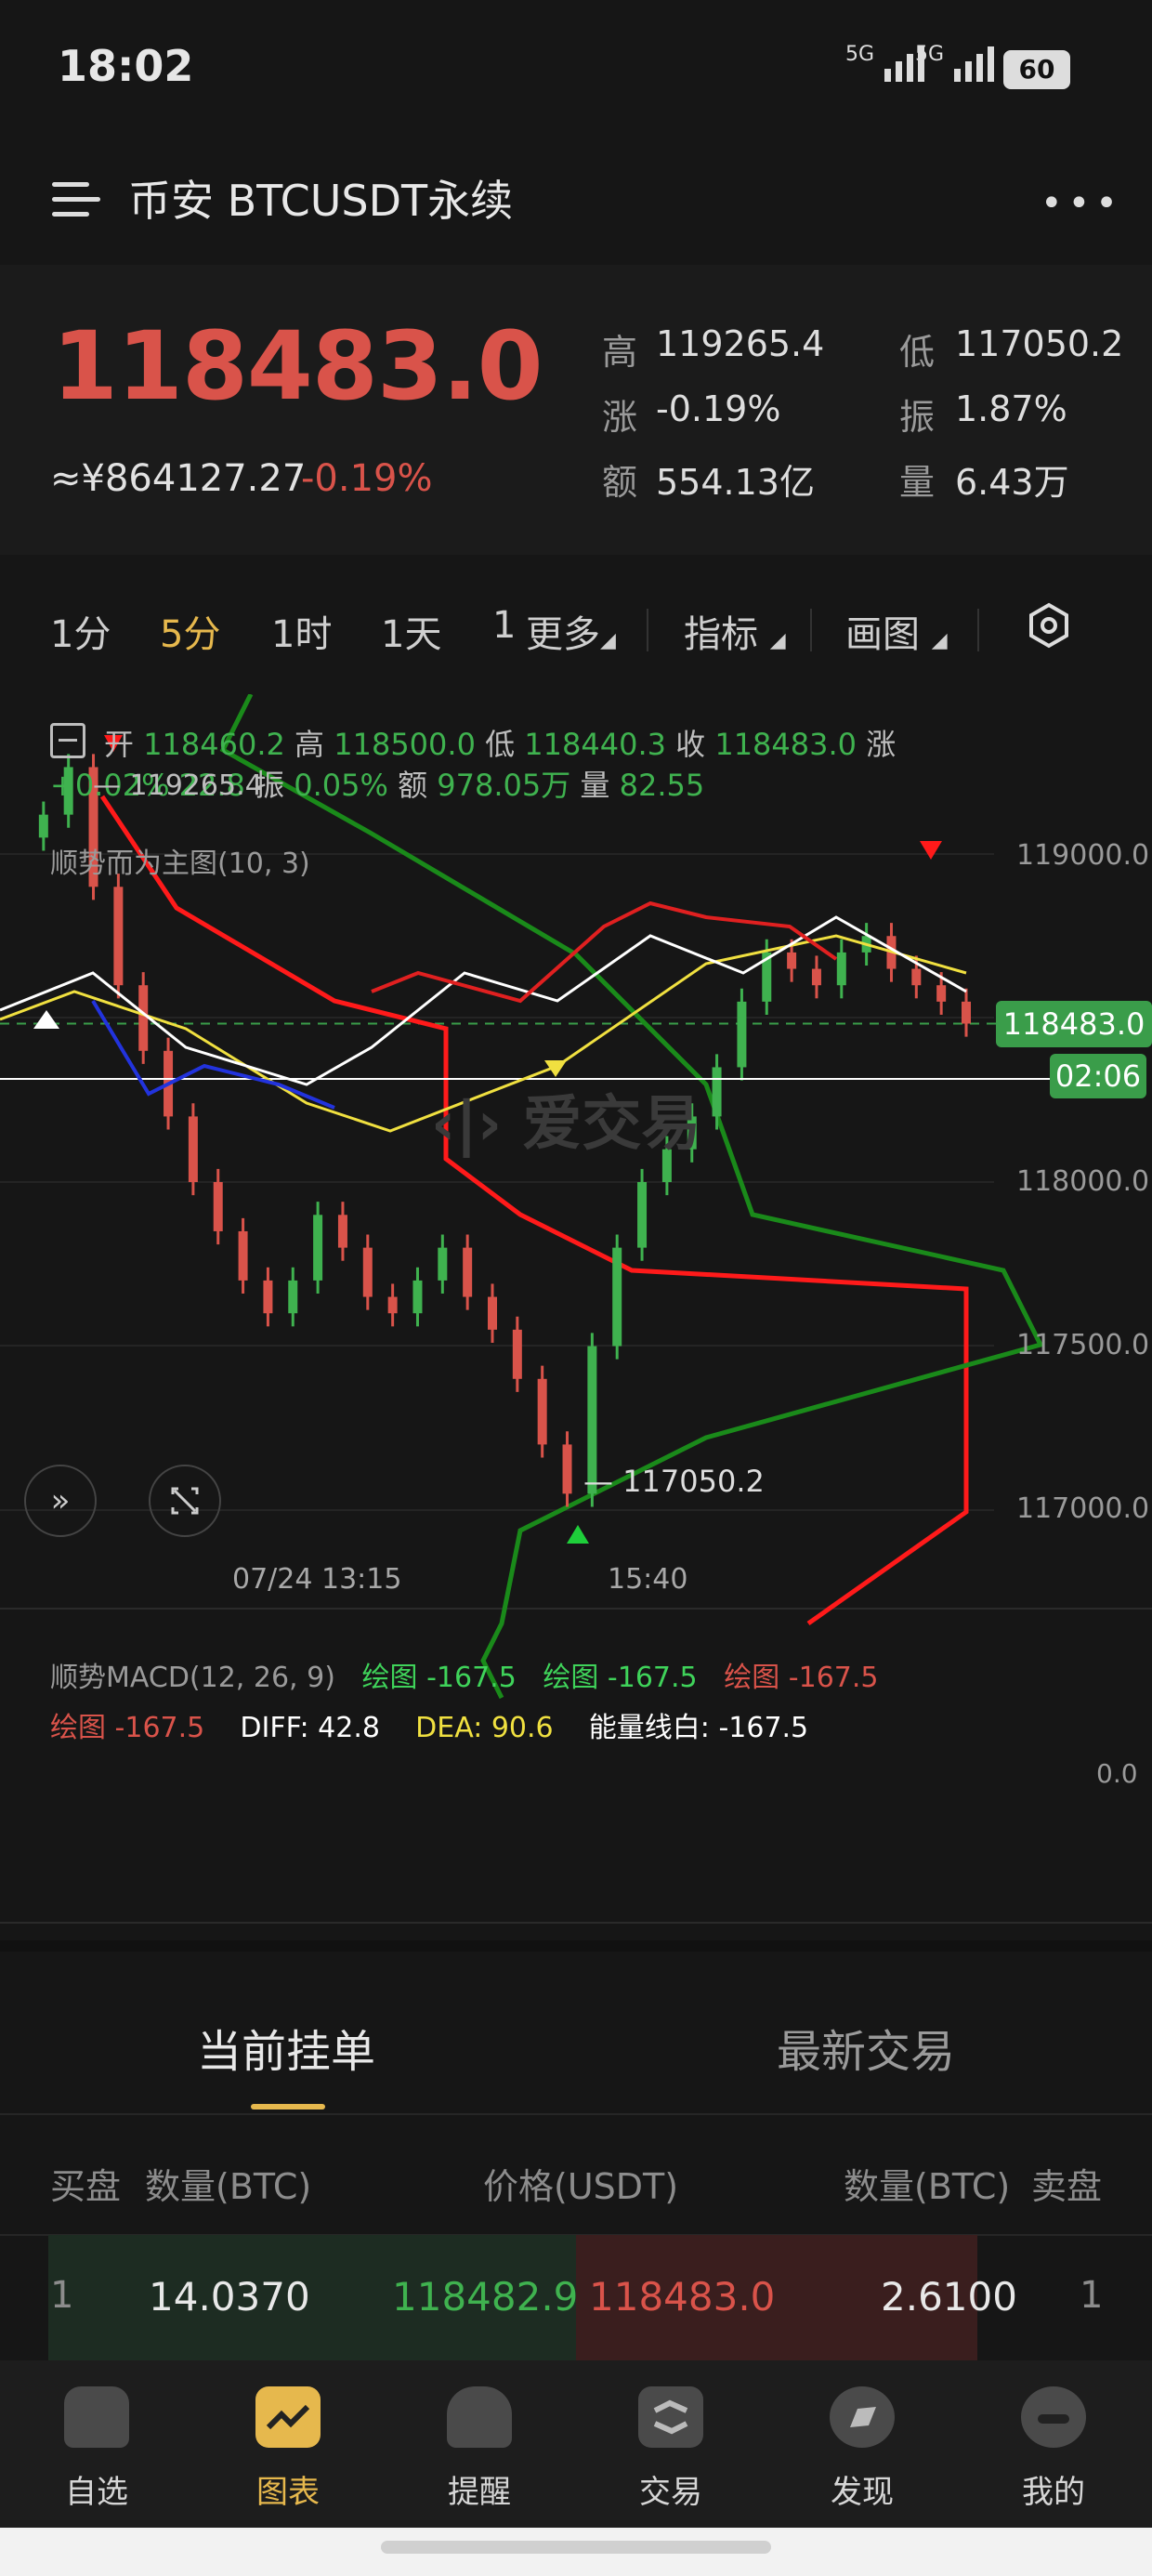  Describe the element at coordinates (67, 740) in the screenshot. I see `collapse-icon` at that location.